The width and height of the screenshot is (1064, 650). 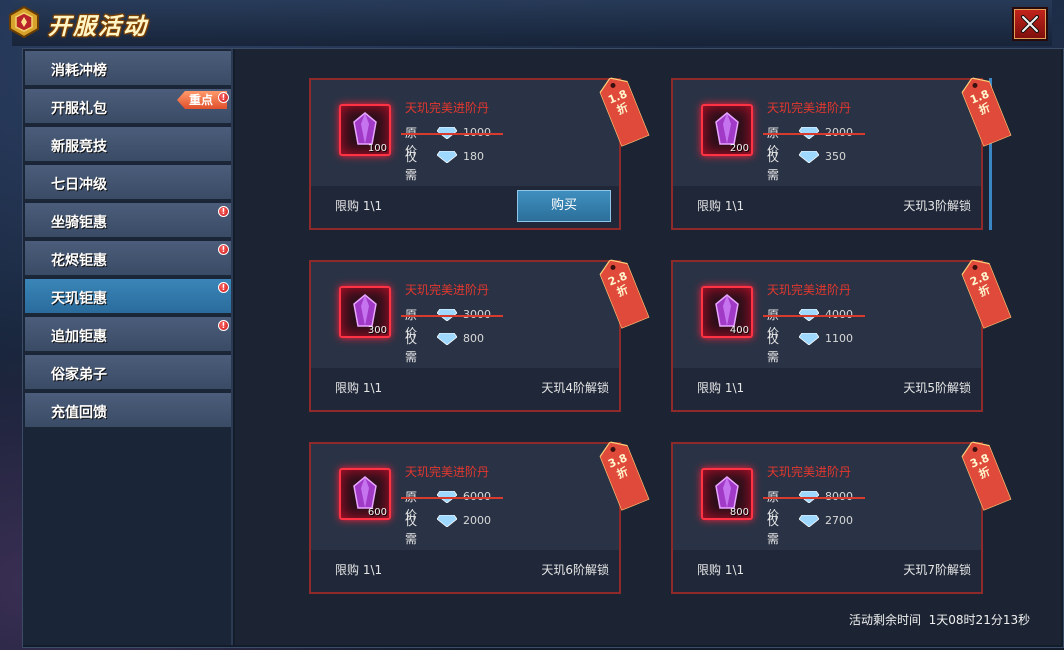 What do you see at coordinates (727, 130) in the screenshot?
I see `item-slot: 200` at bounding box center [727, 130].